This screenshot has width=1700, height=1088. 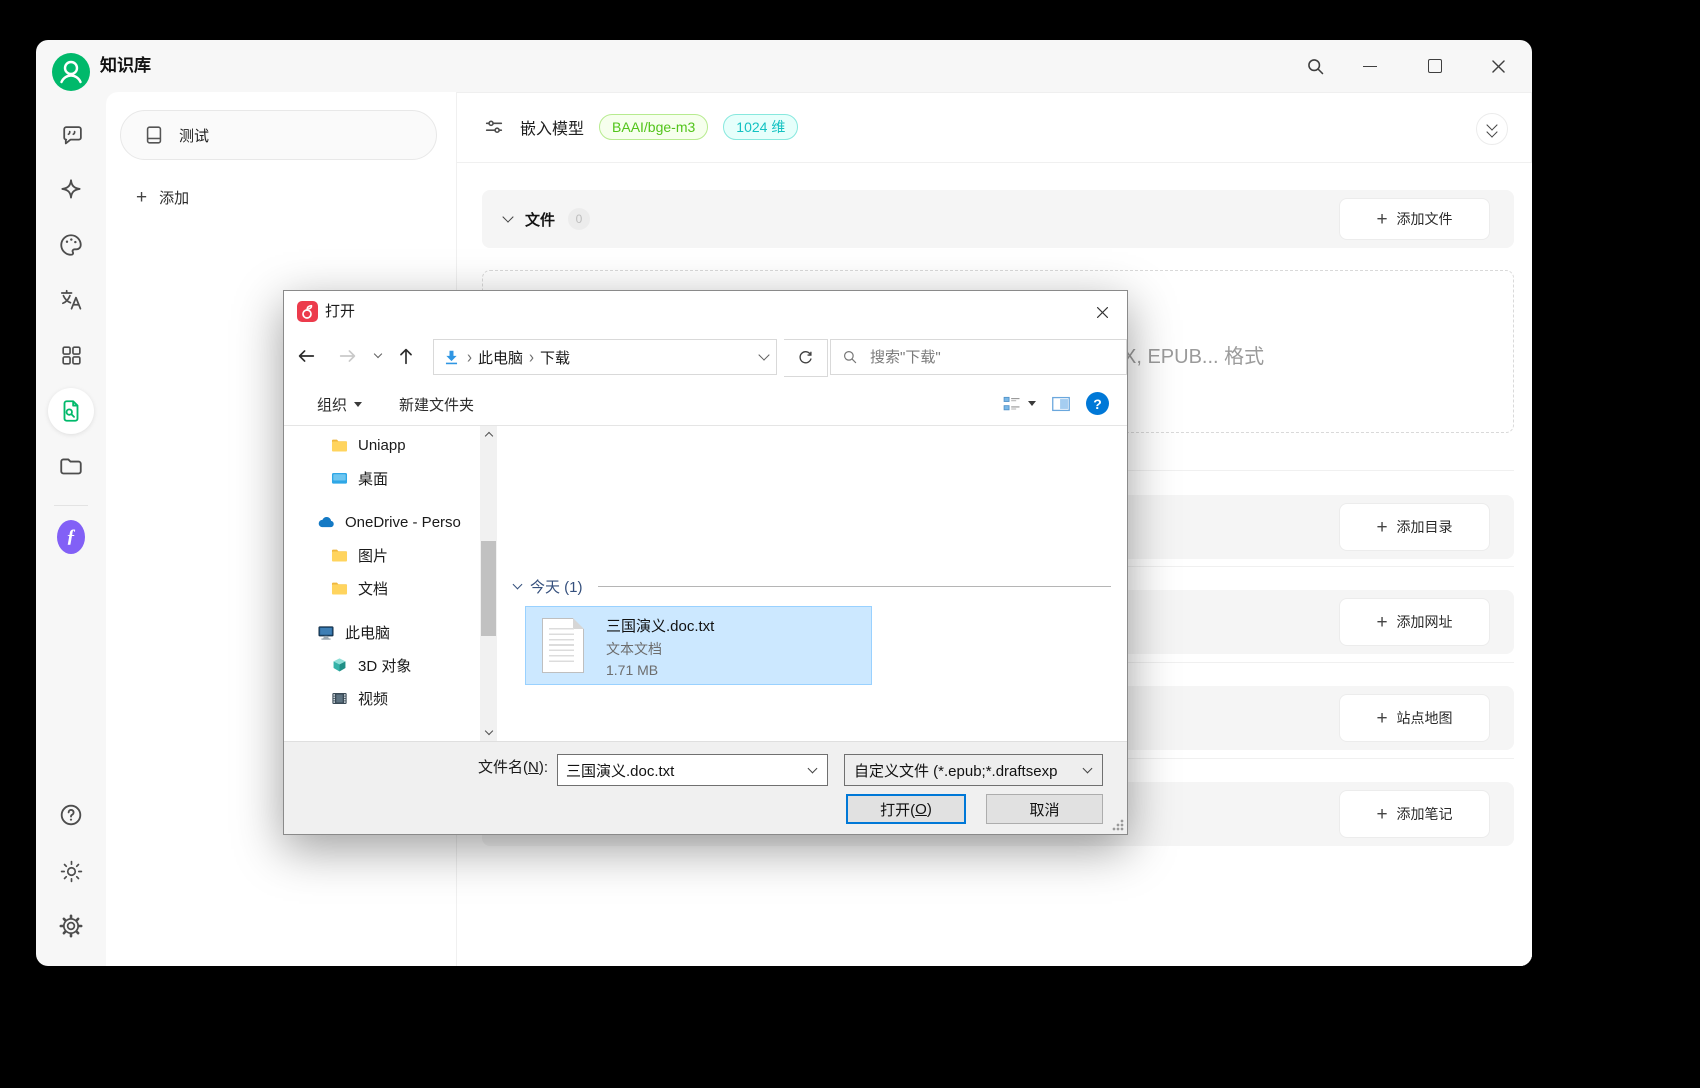 I want to click on tree-item-onedrive: OneDrive - Perso, so click(x=382, y=522).